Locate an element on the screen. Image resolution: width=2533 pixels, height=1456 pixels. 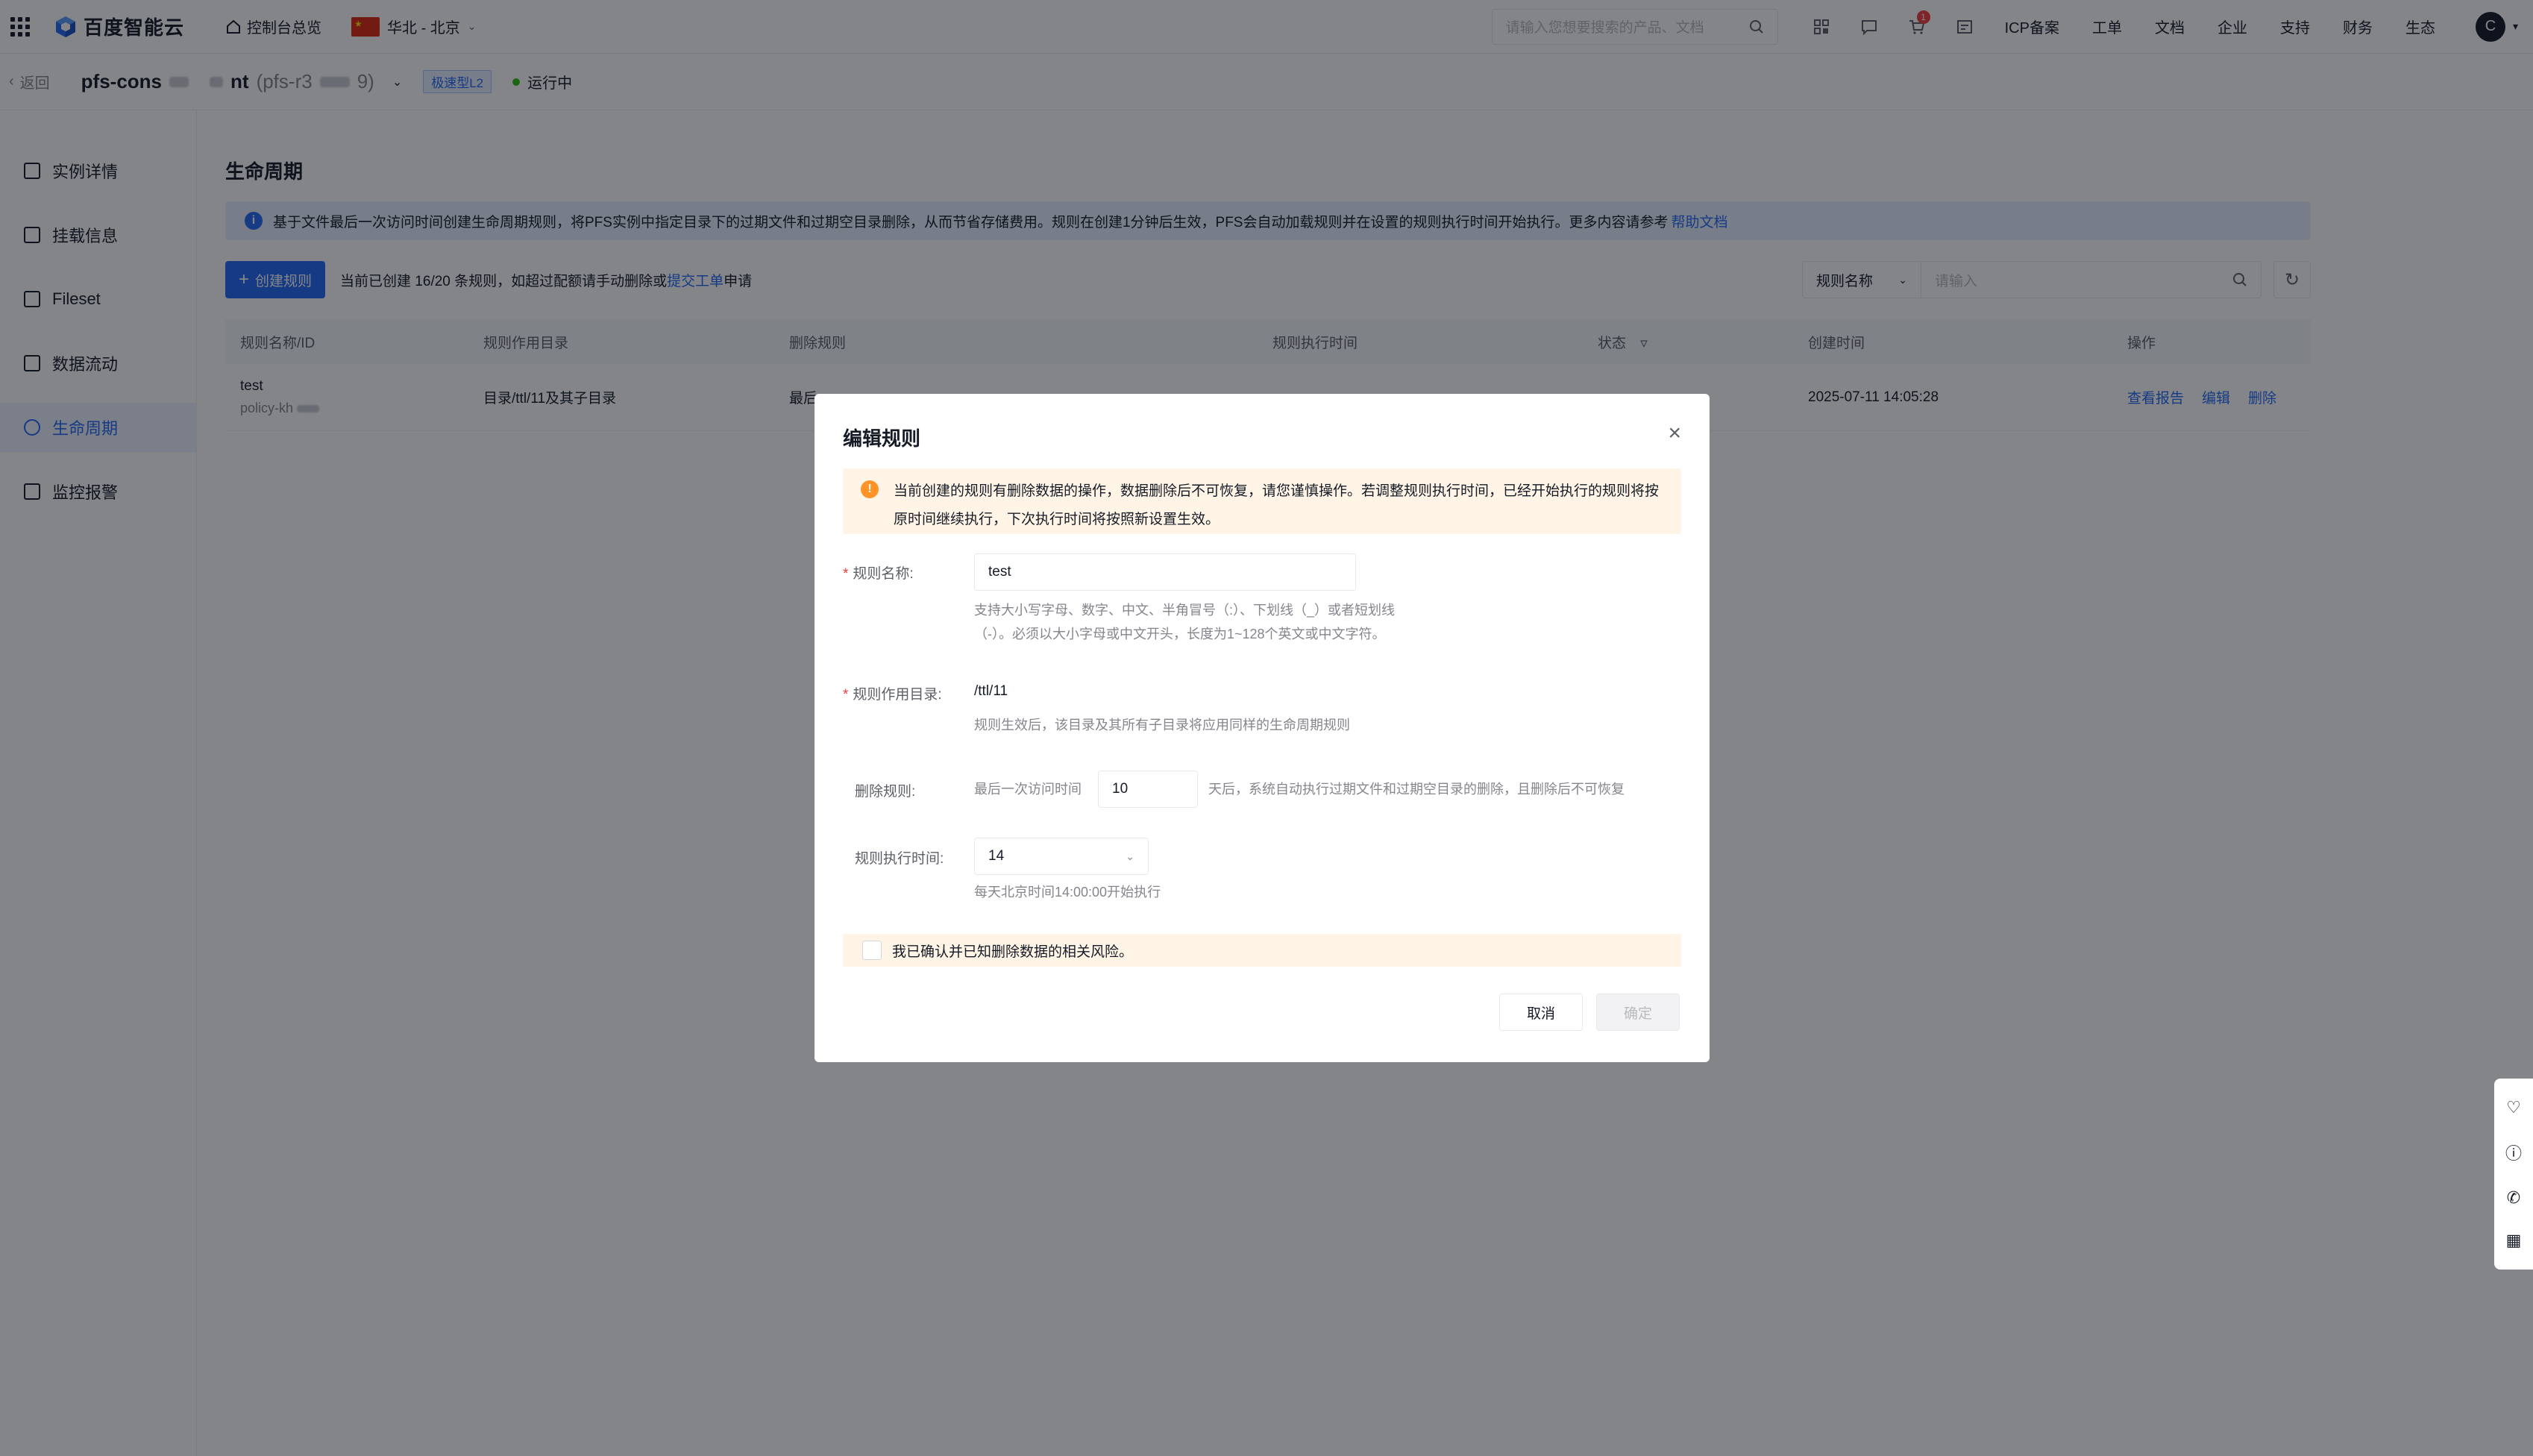
rule-directory-value: /ttl/11 is located at coordinates (991, 691).